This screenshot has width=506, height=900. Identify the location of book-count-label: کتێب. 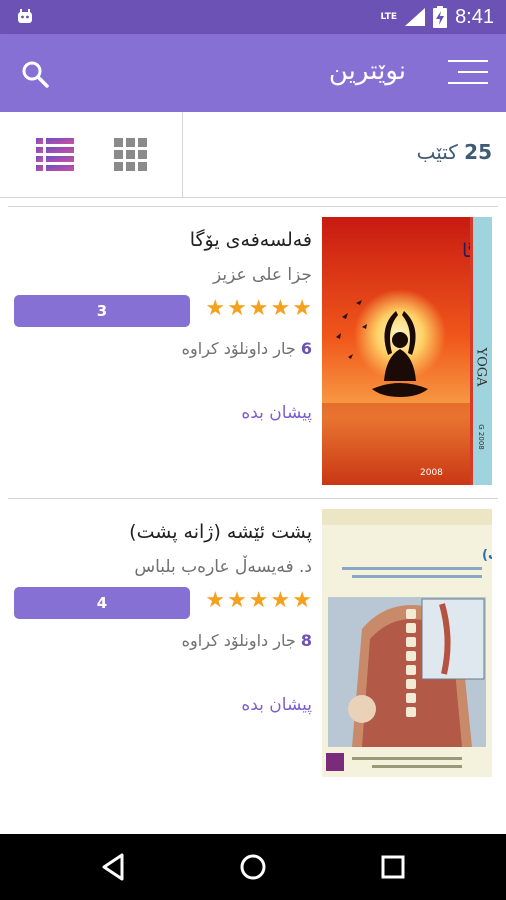
(437, 152).